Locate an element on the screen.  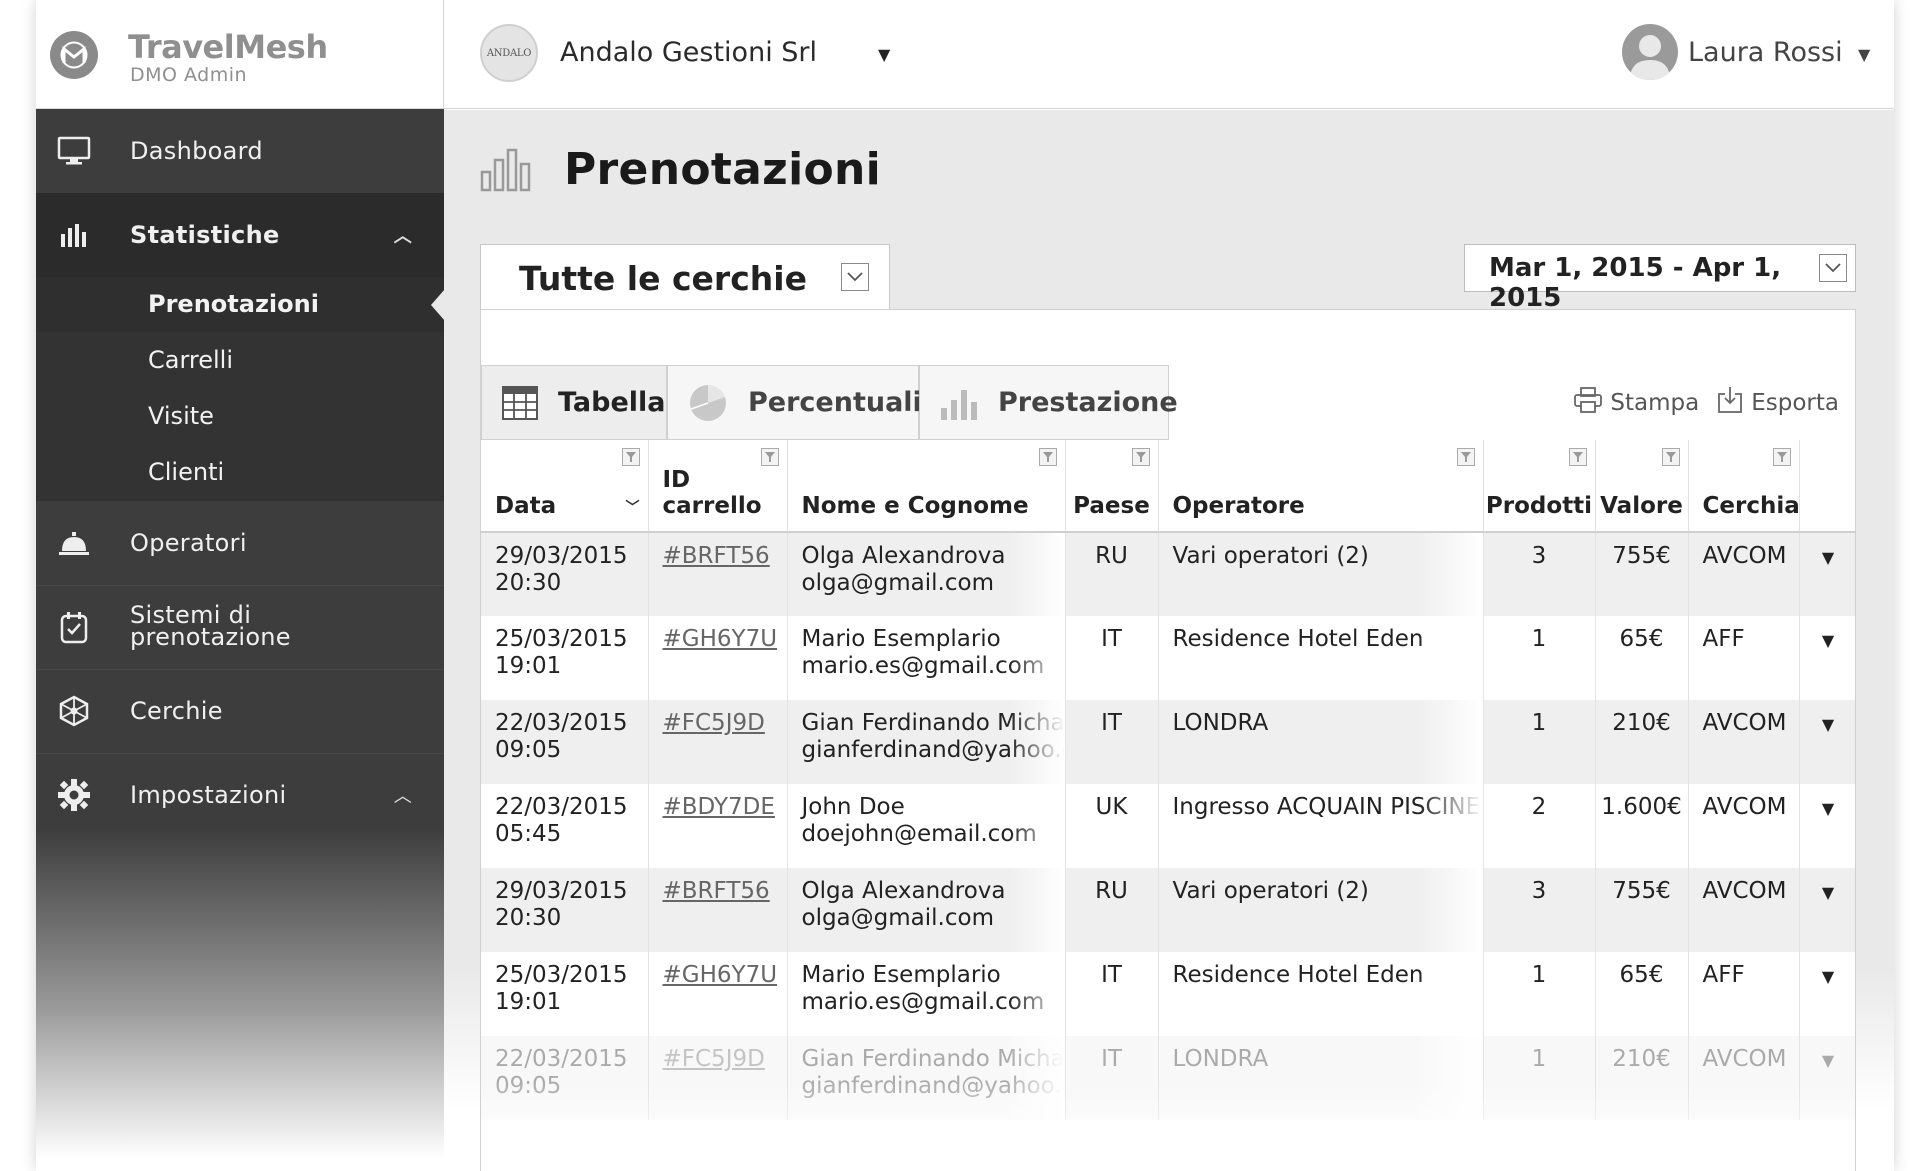
tab-tabella: Tabella is located at coordinates (574, 402).